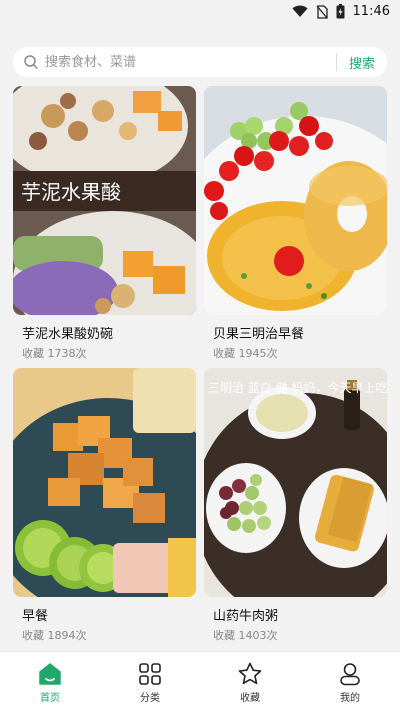  What do you see at coordinates (35, 616) in the screenshot?
I see `recipe-title: 早餐` at bounding box center [35, 616].